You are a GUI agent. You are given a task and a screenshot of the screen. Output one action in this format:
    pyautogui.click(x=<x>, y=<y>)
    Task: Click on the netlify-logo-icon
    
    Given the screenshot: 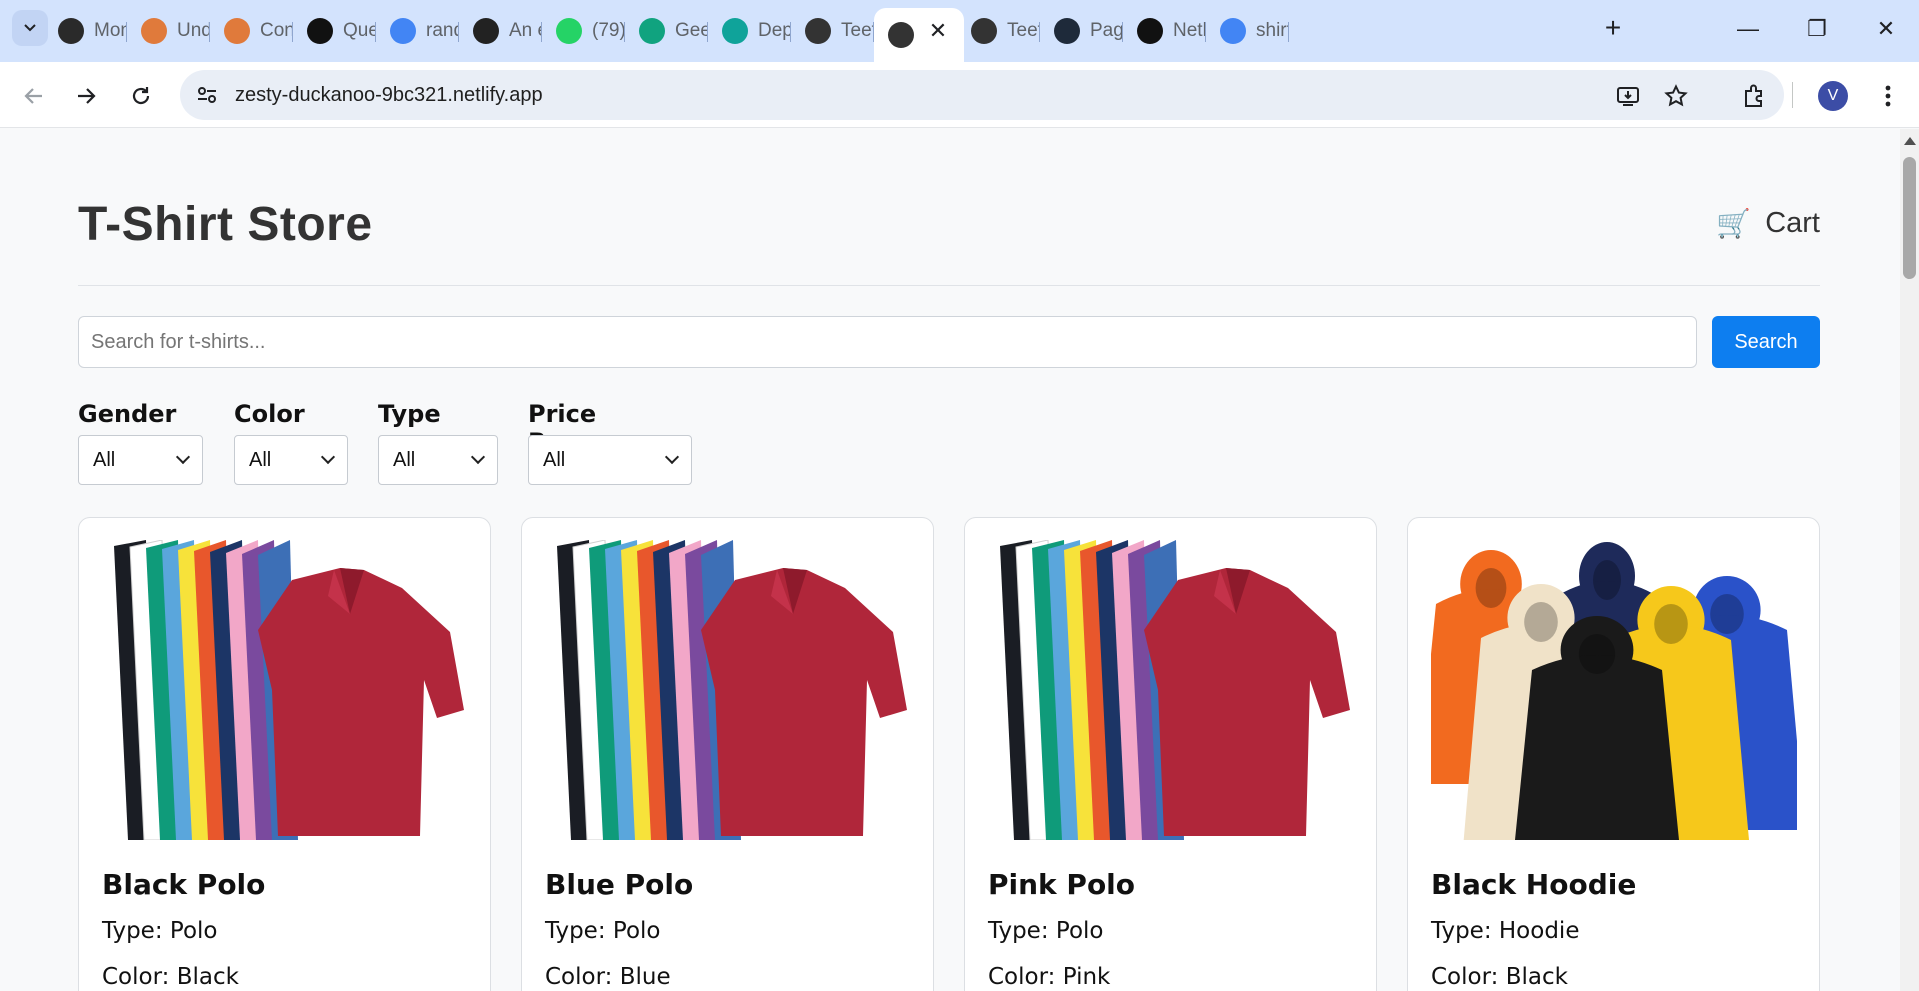 What is the action you would take?
    pyautogui.click(x=735, y=31)
    